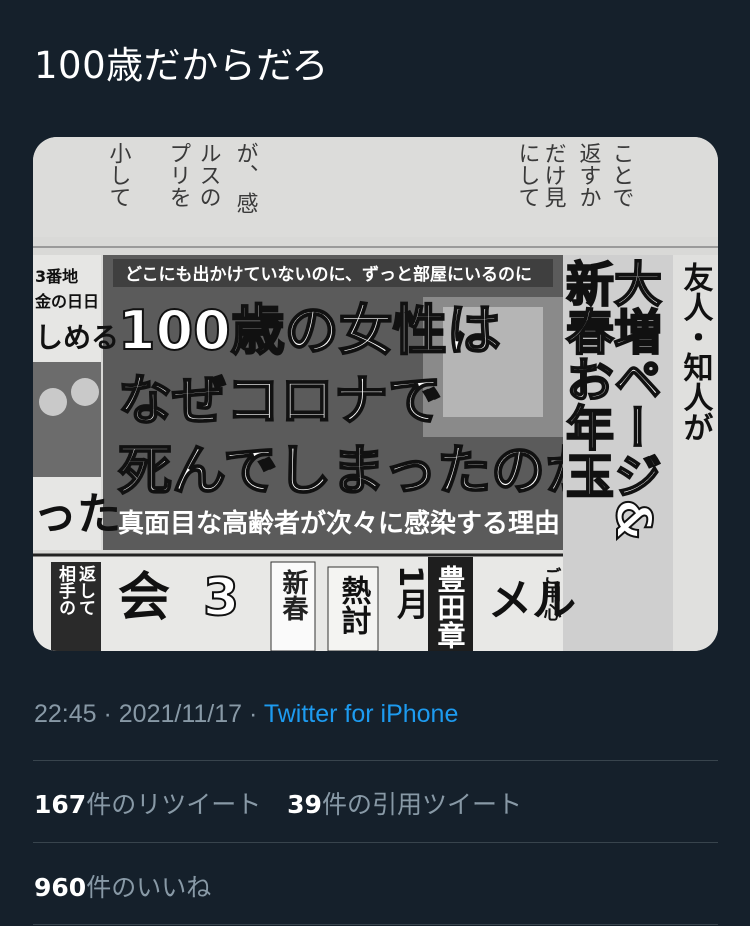 The width and height of the screenshot is (750, 926). Describe the element at coordinates (585, 379) in the screenshot. I see `right-big-headline-2: 新春お年玉` at that location.